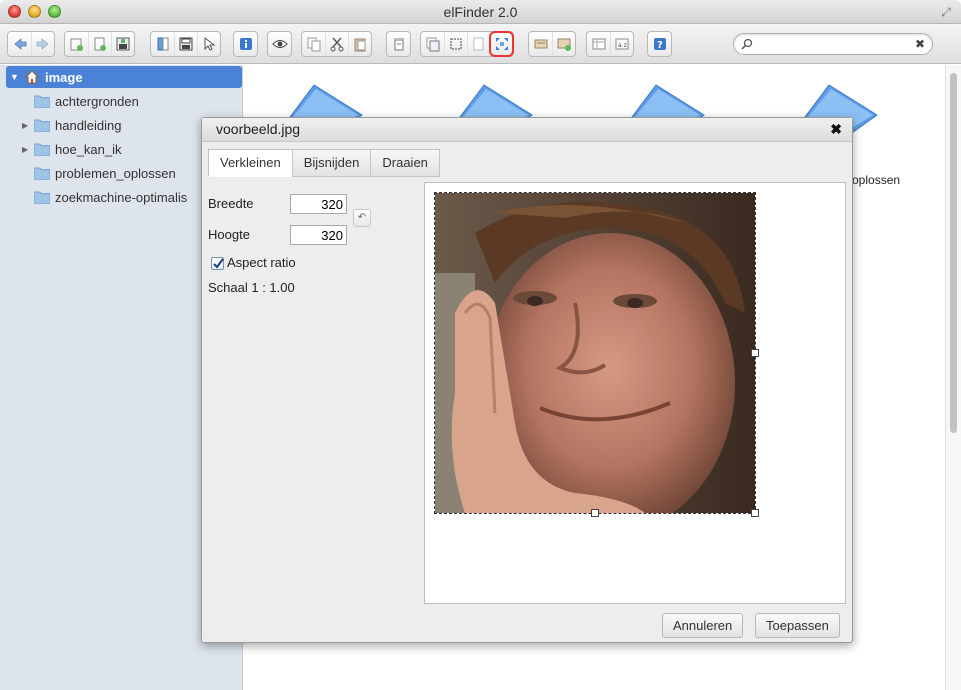 This screenshot has height=690, width=961. Describe the element at coordinates (331, 163) in the screenshot. I see `tab-bijsnijden: Bijsnijden` at that location.